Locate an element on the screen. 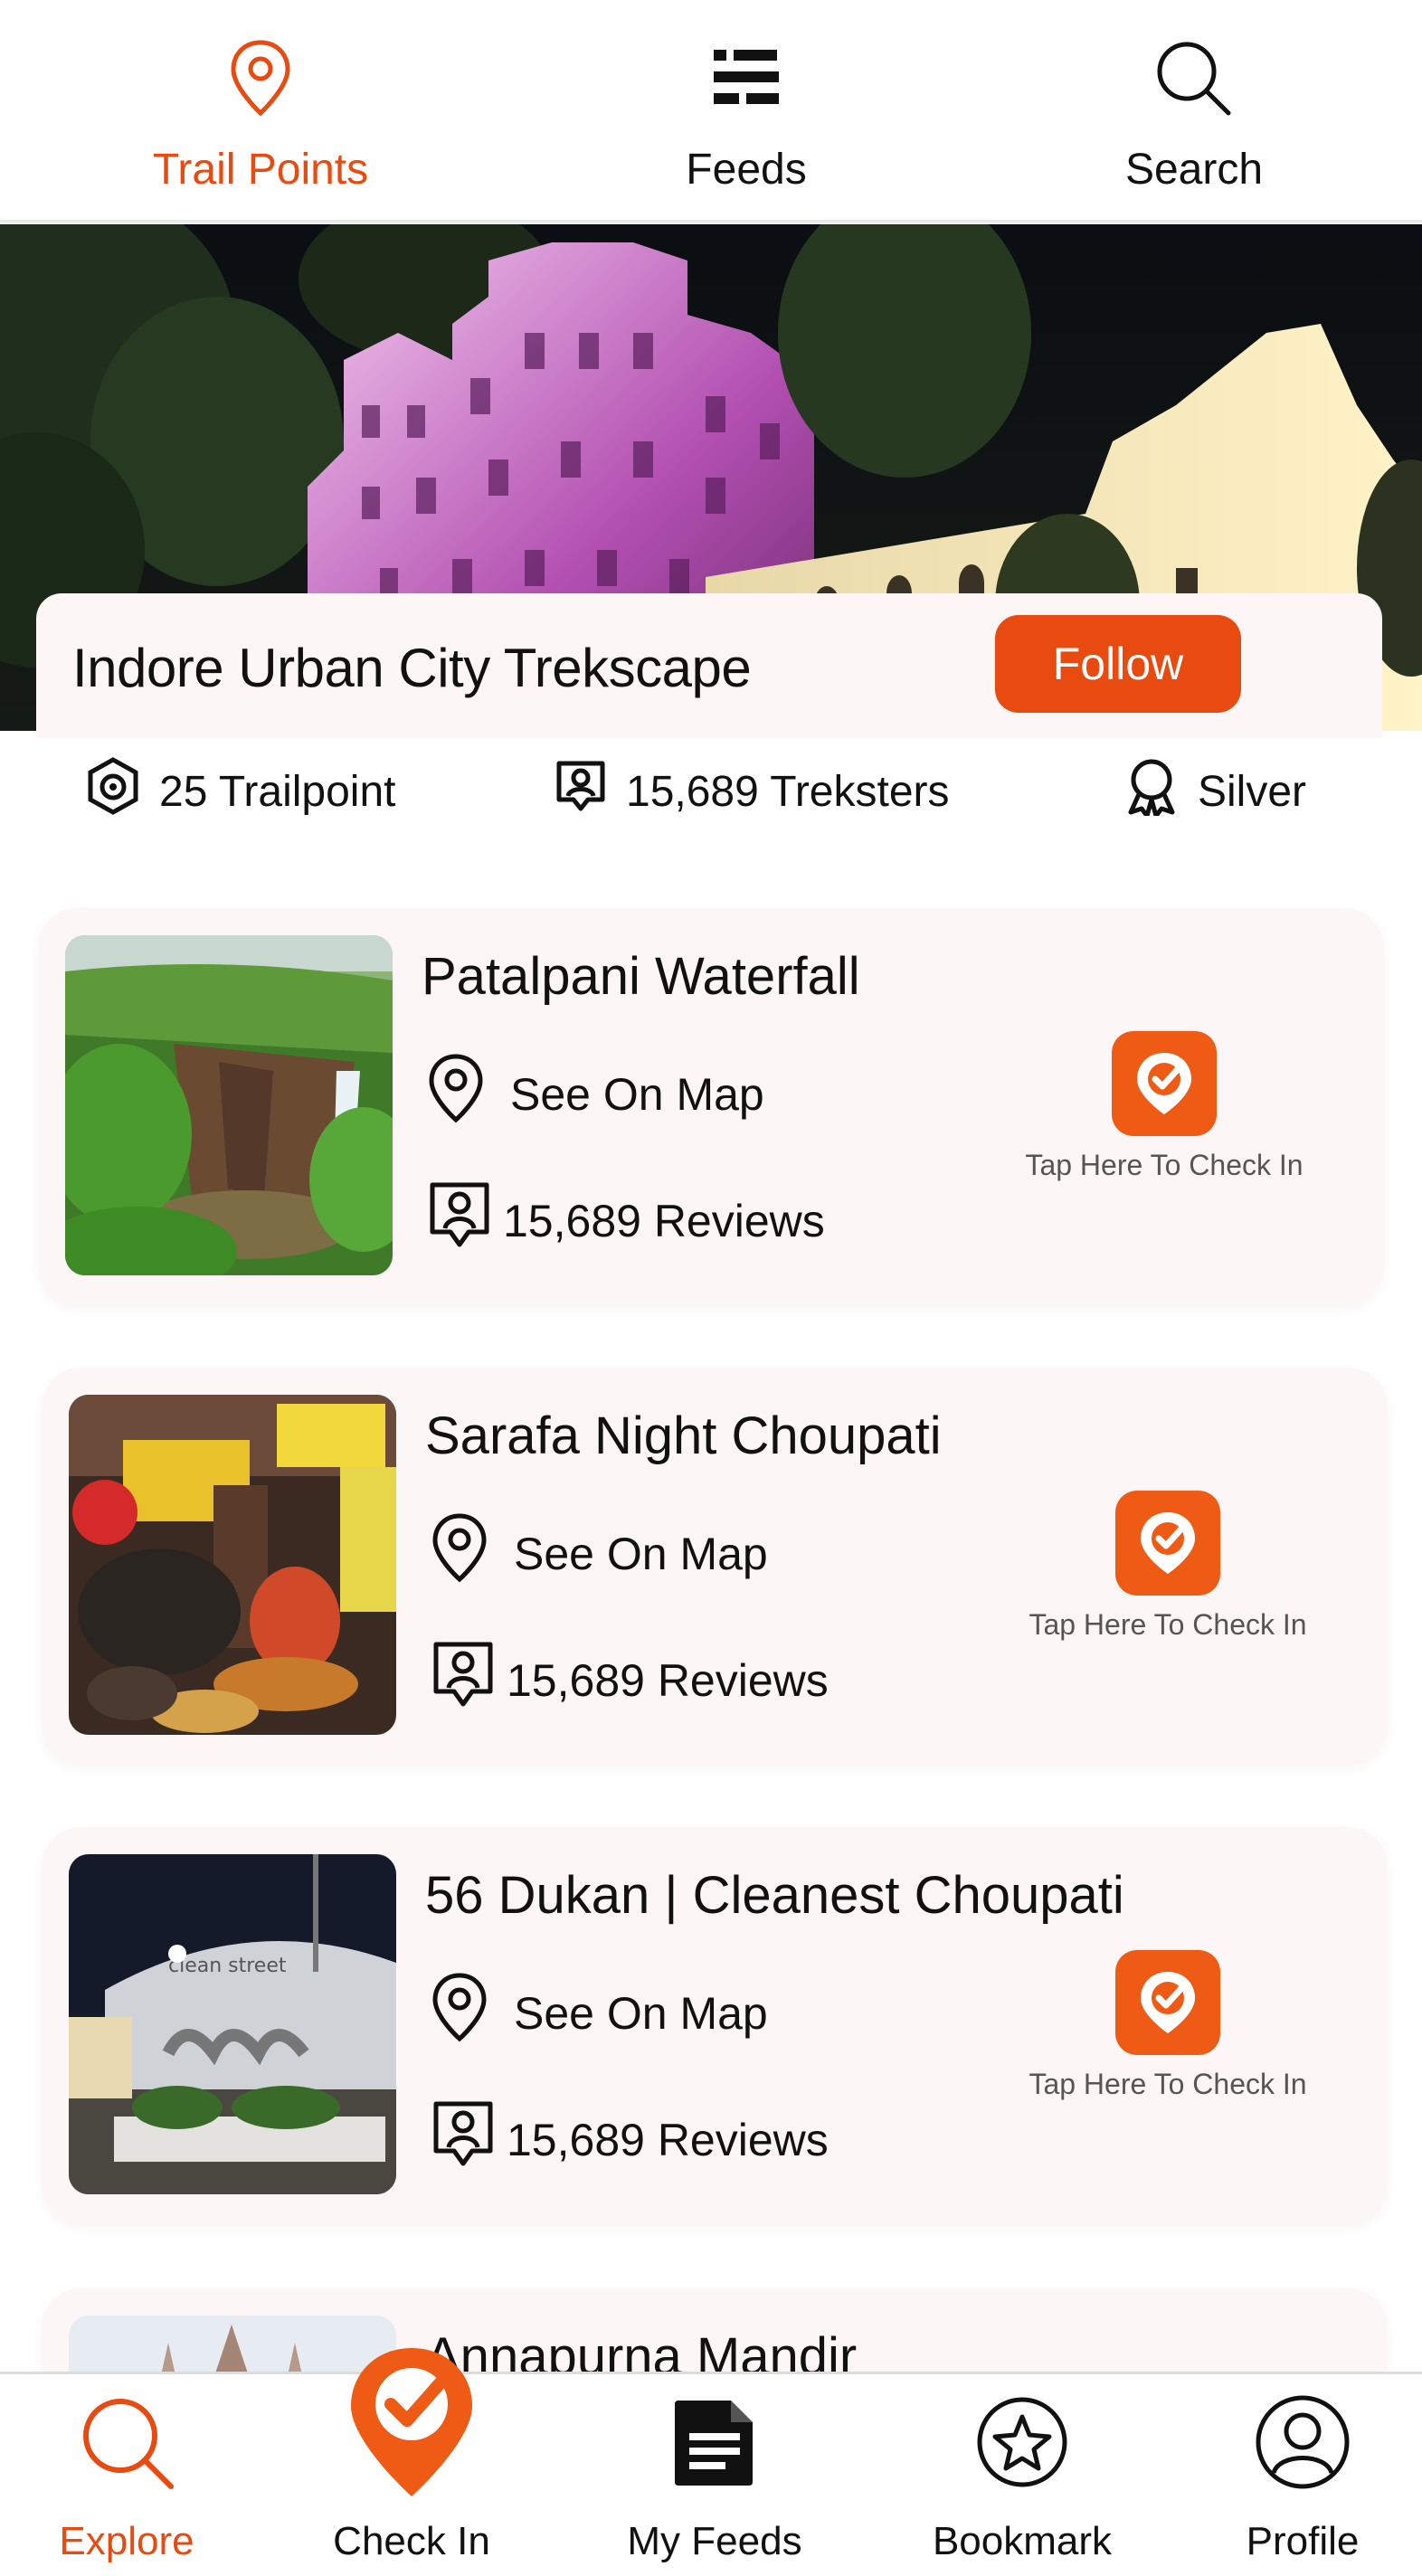  nav-explore: Explore is located at coordinates (127, 2475).